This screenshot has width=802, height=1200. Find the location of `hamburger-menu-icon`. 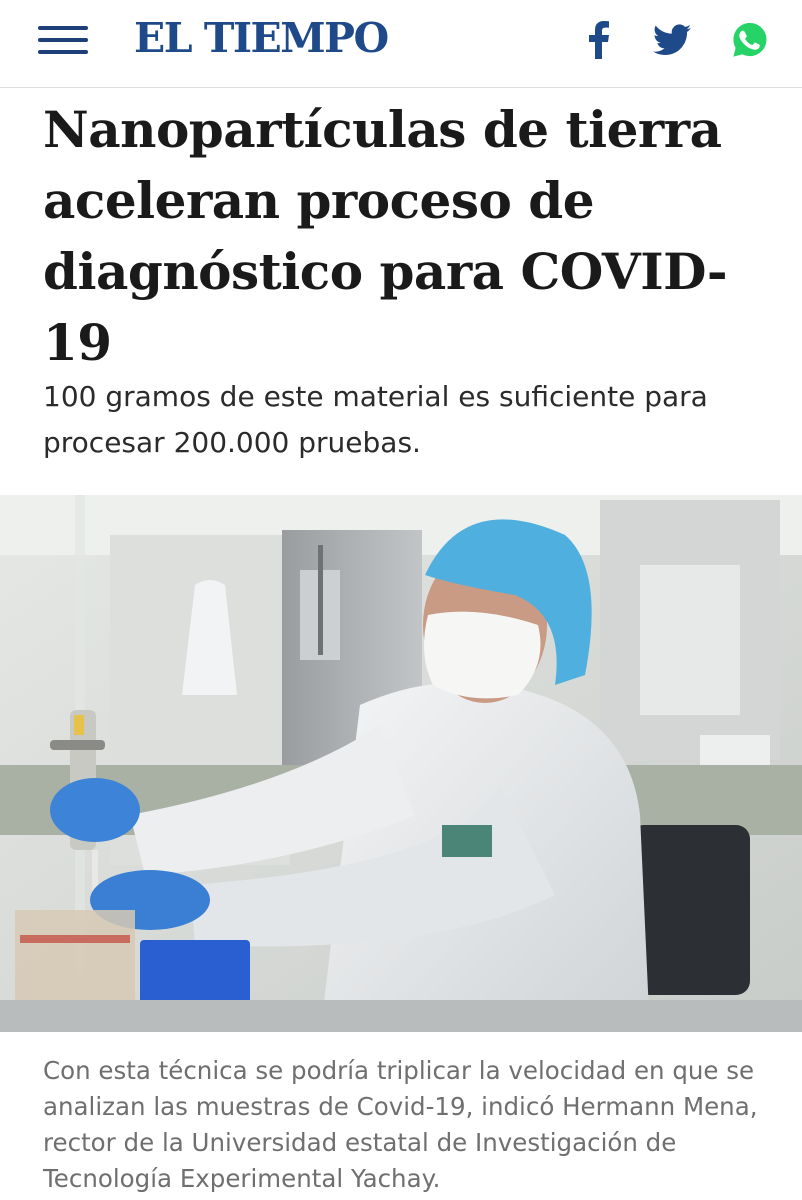

hamburger-menu-icon is located at coordinates (64, 40).